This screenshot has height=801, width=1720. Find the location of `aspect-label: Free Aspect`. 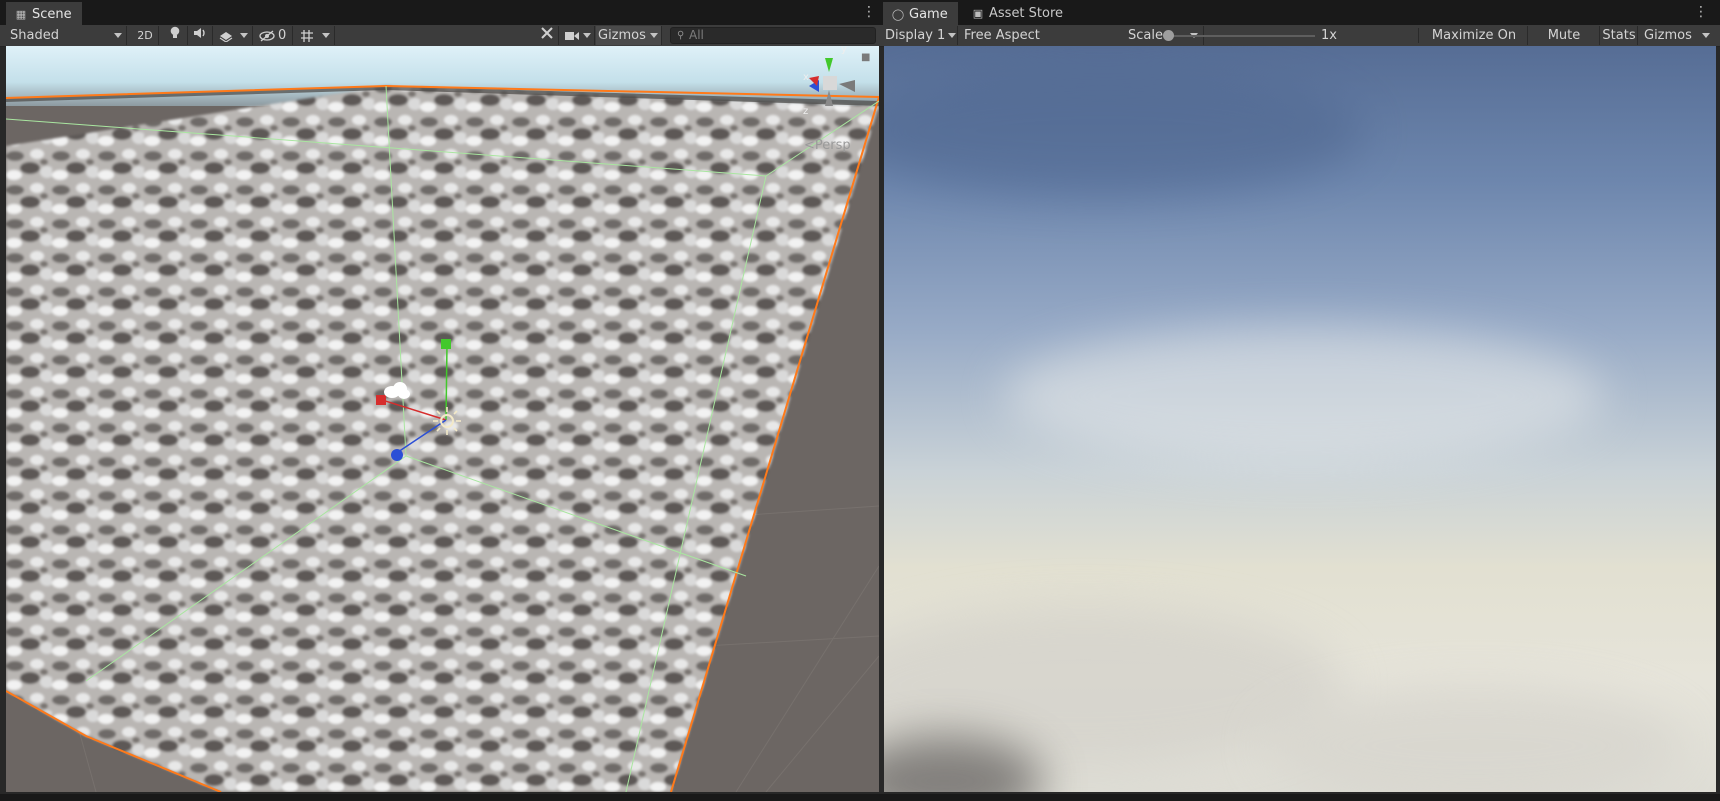

aspect-label: Free Aspect is located at coordinates (1002, 35).